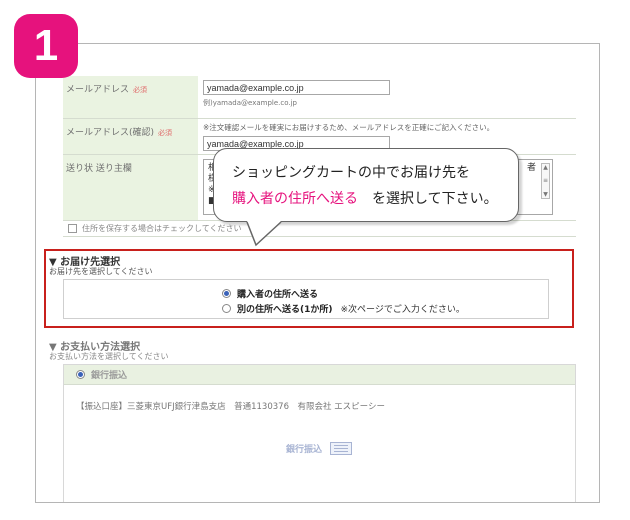  I want to click on scroll-up-arrow-icon: ▲, so click(545, 167).